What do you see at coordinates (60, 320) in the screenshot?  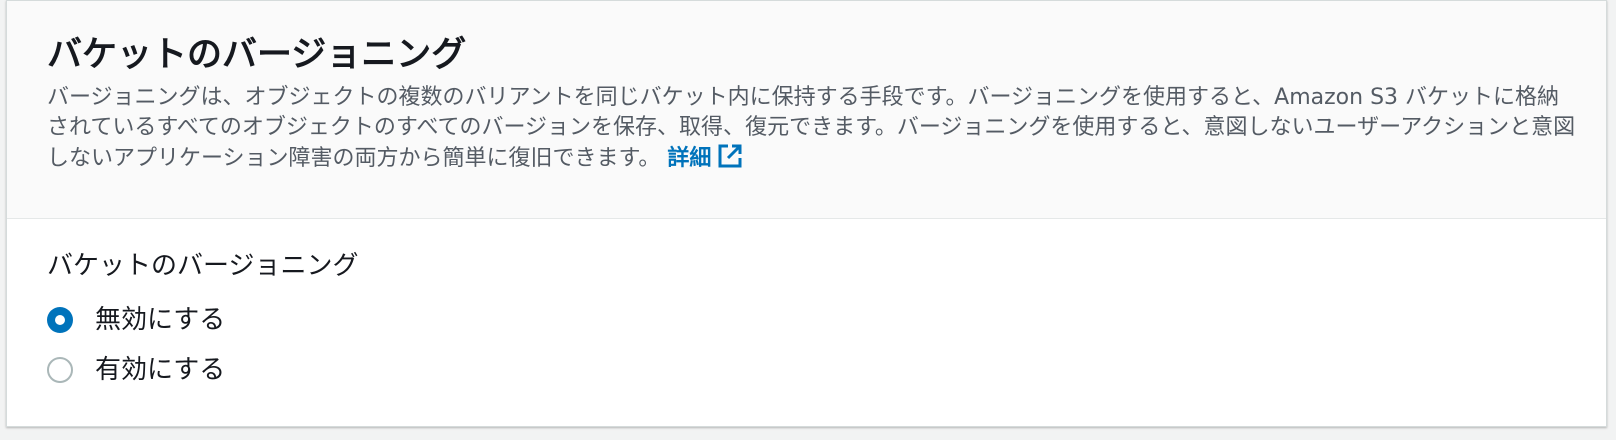 I see `radio-button-disable` at bounding box center [60, 320].